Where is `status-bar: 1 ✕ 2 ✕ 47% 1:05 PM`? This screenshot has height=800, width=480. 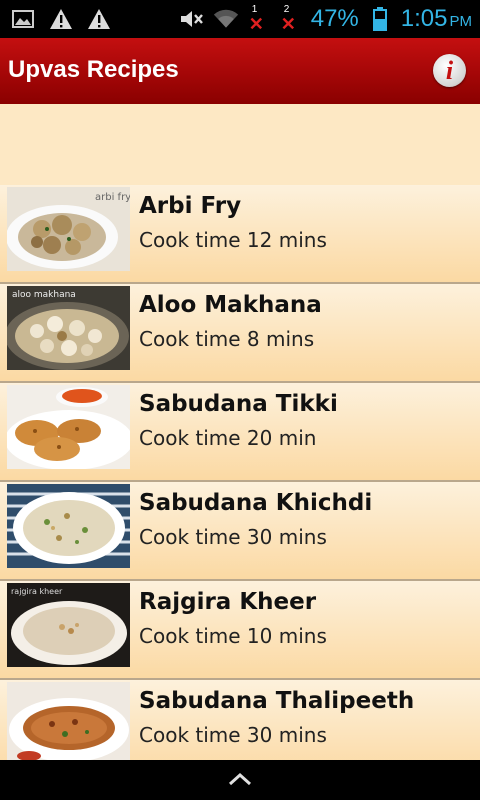 status-bar: 1 ✕ 2 ✕ 47% 1:05 PM is located at coordinates (240, 19).